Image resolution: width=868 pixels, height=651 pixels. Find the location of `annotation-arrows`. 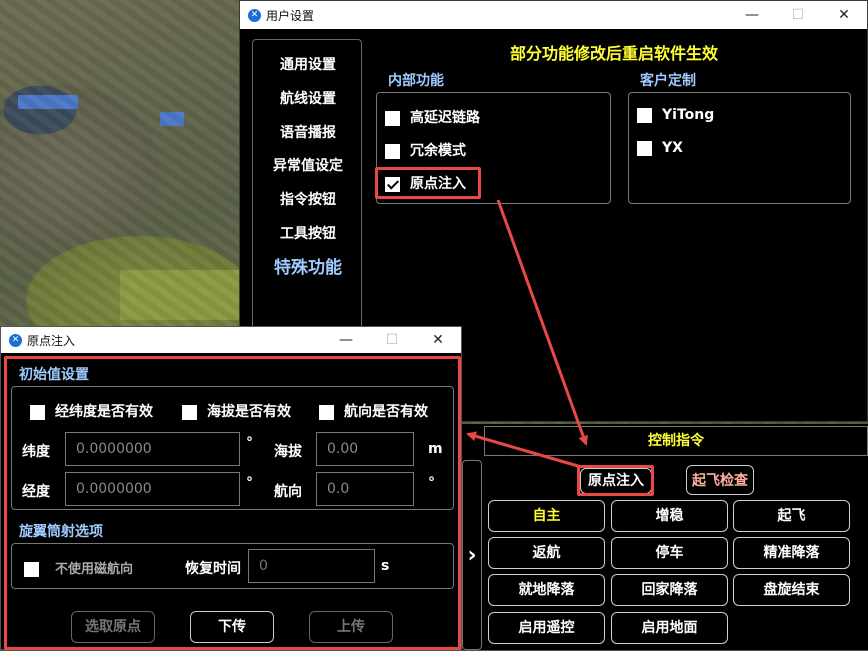

annotation-arrows is located at coordinates (527, 333).